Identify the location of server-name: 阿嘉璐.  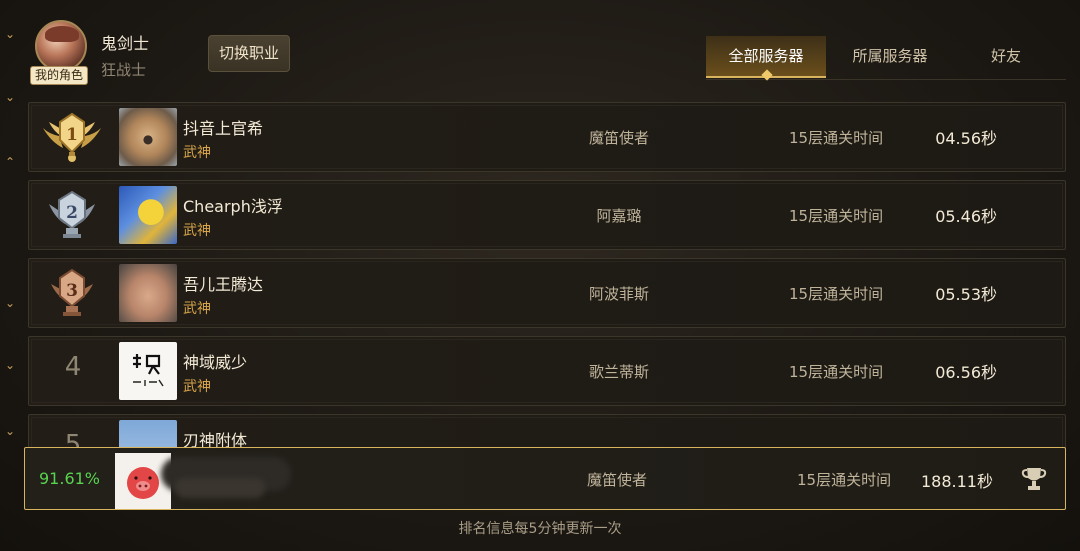
(619, 216).